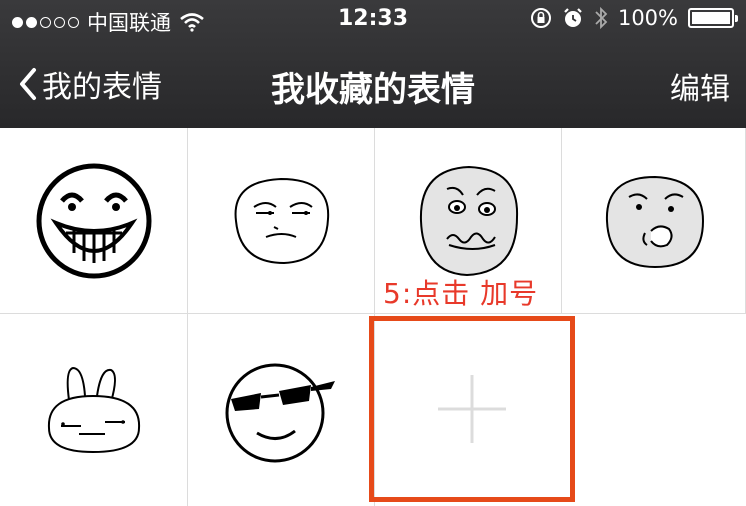 This screenshot has height=506, width=746. I want to click on status-bar: 中国联通 12:33 100%, so click(373, 20).